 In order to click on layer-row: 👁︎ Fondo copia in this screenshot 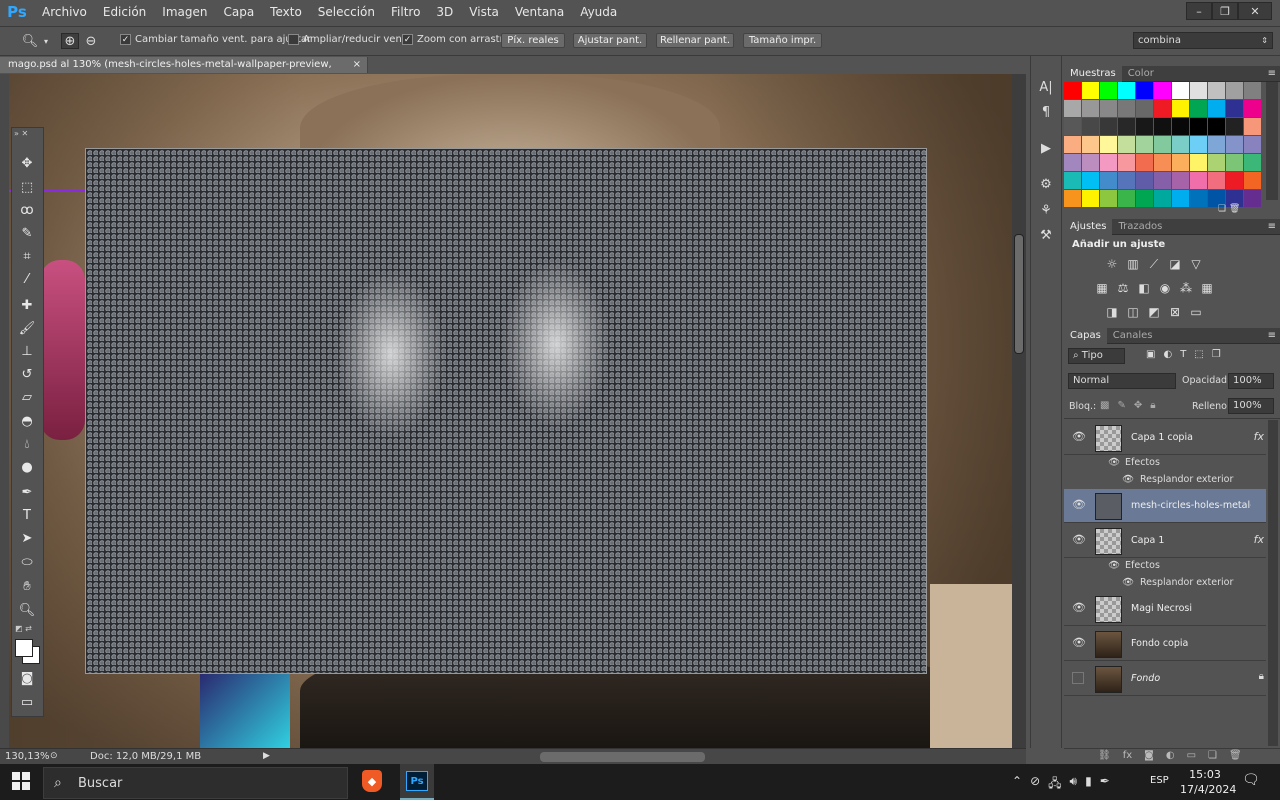, I will do `click(1165, 644)`.